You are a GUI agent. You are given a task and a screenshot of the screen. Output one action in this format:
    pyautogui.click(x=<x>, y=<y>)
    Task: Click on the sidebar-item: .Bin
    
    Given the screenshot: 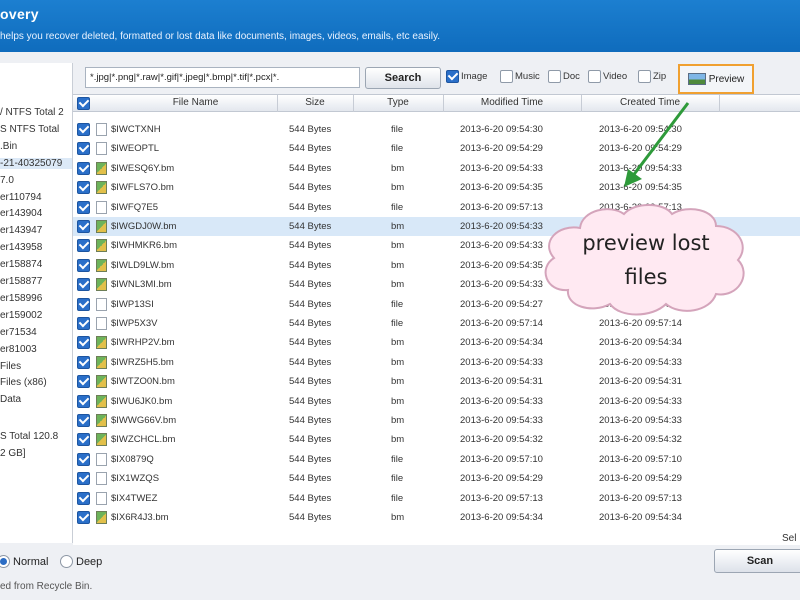 What is the action you would take?
    pyautogui.click(x=8, y=146)
    